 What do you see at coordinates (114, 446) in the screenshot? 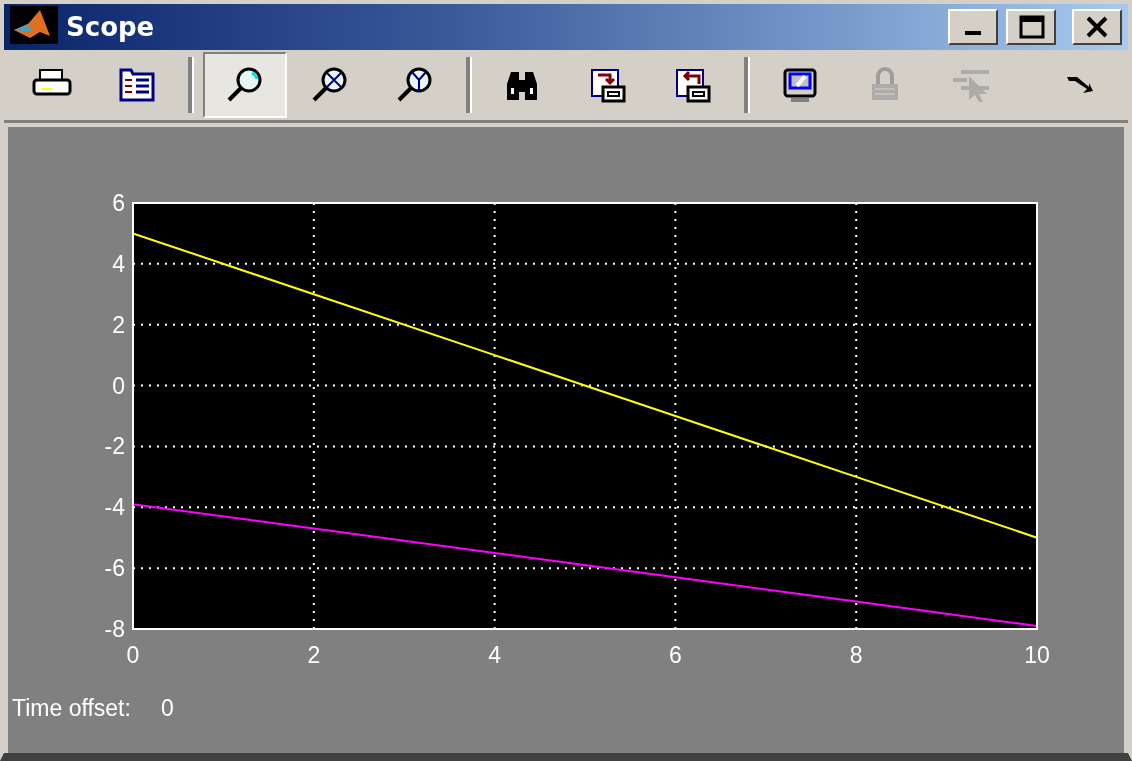
I see `y-axis-tick-label: -2` at bounding box center [114, 446].